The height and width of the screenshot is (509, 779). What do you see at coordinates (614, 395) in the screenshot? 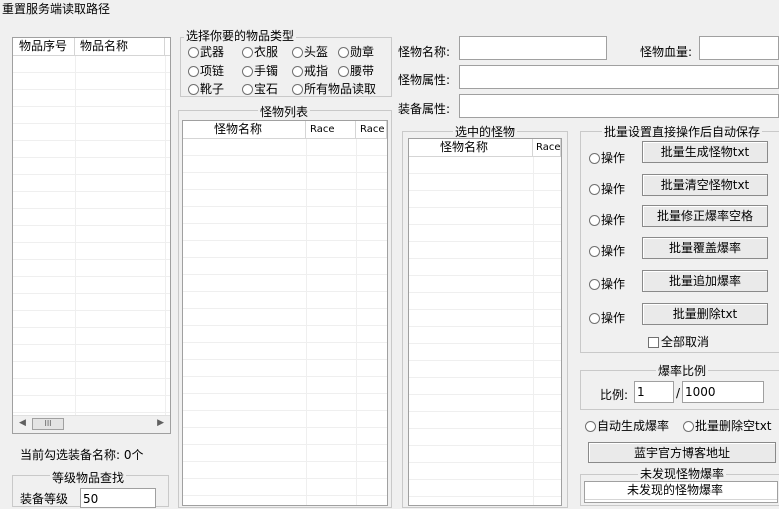
I see `rate-label: 比例:` at bounding box center [614, 395].